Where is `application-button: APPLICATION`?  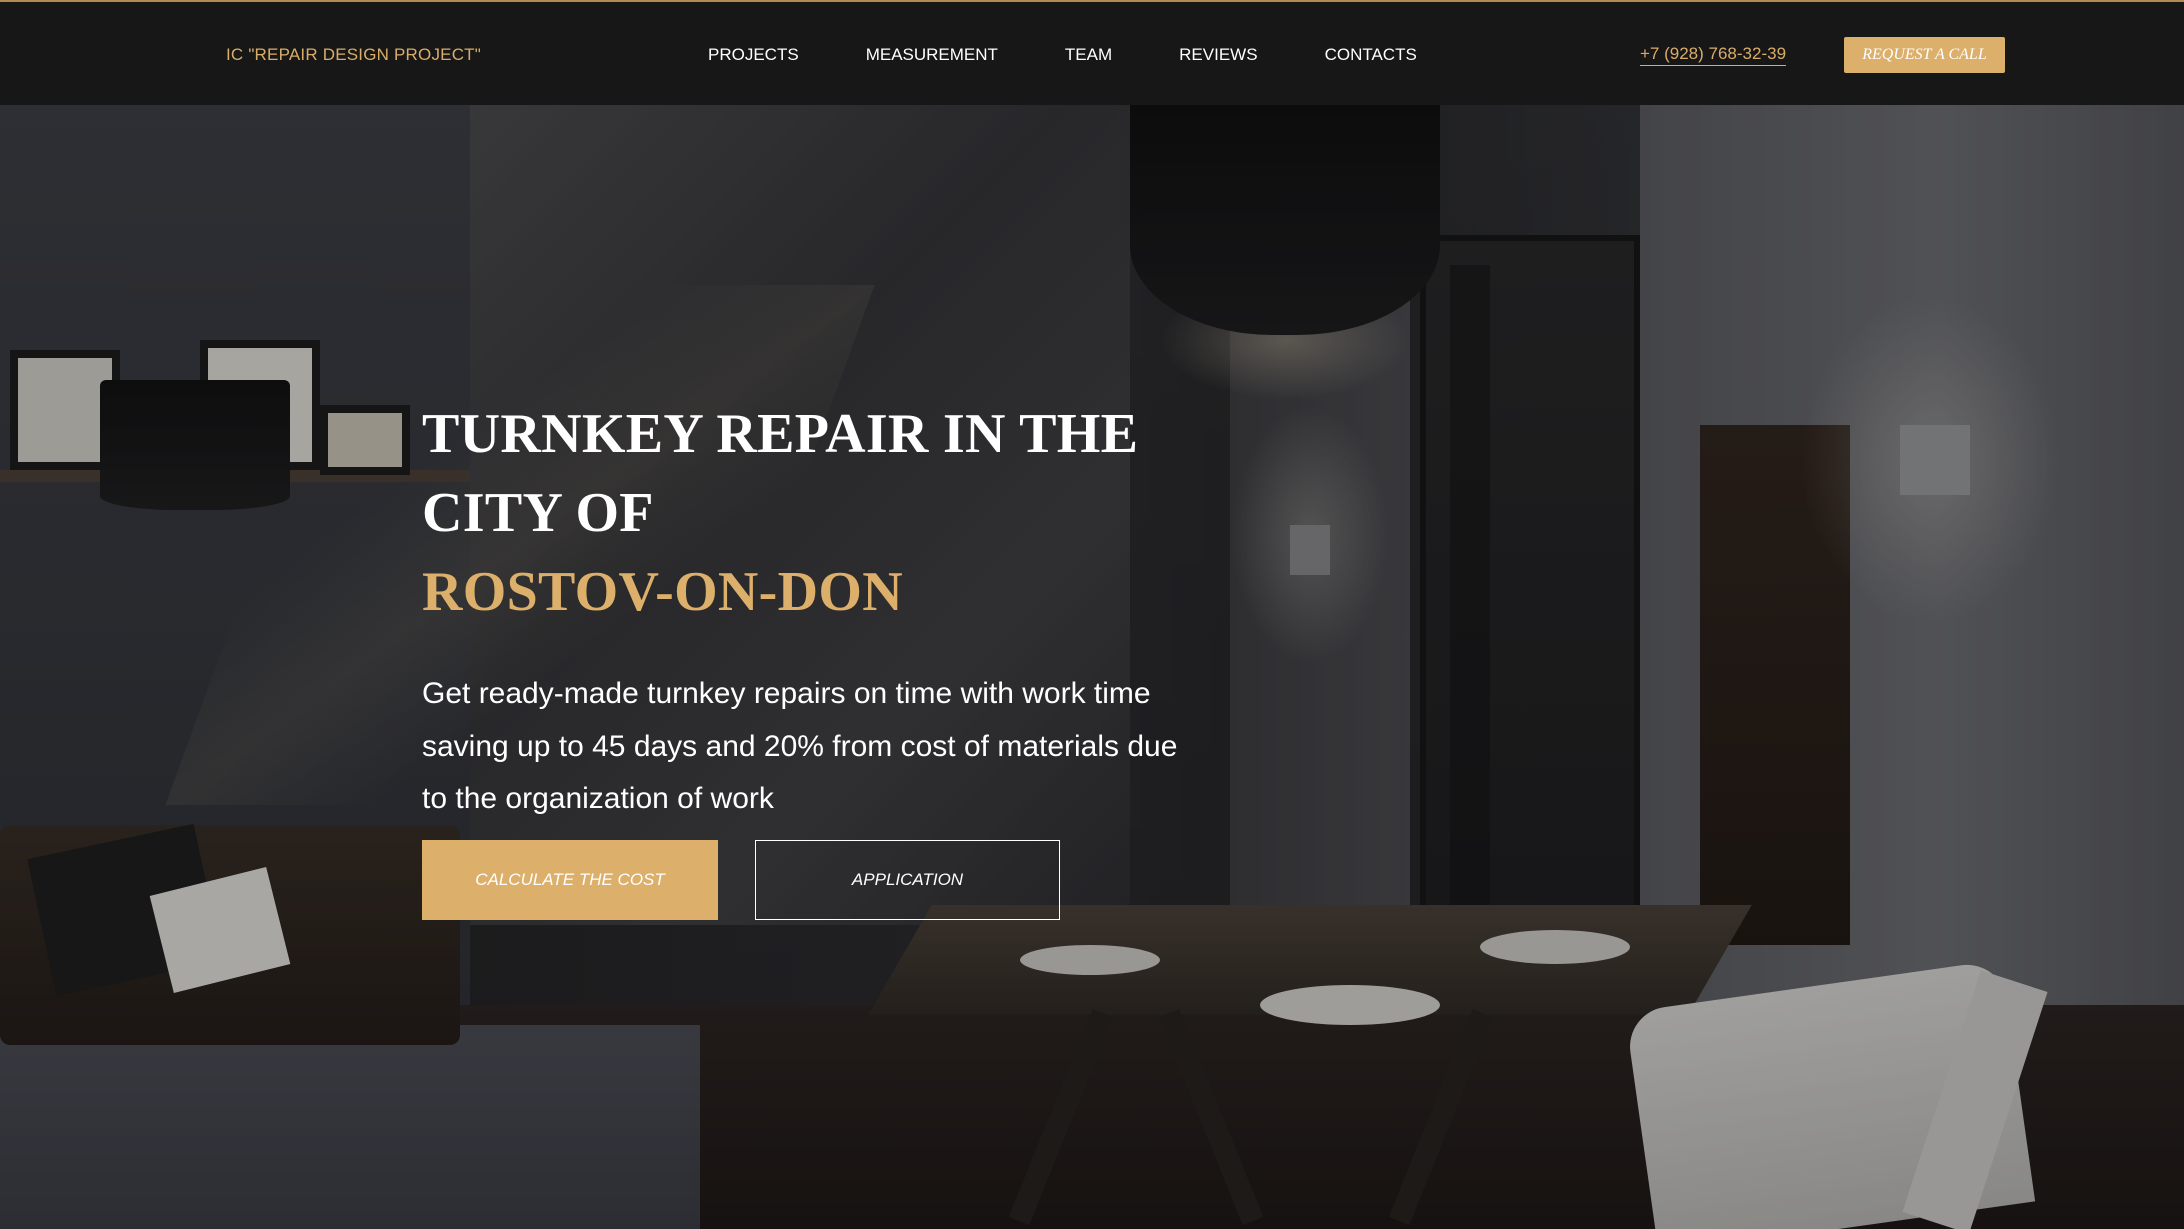
application-button: APPLICATION is located at coordinates (907, 880).